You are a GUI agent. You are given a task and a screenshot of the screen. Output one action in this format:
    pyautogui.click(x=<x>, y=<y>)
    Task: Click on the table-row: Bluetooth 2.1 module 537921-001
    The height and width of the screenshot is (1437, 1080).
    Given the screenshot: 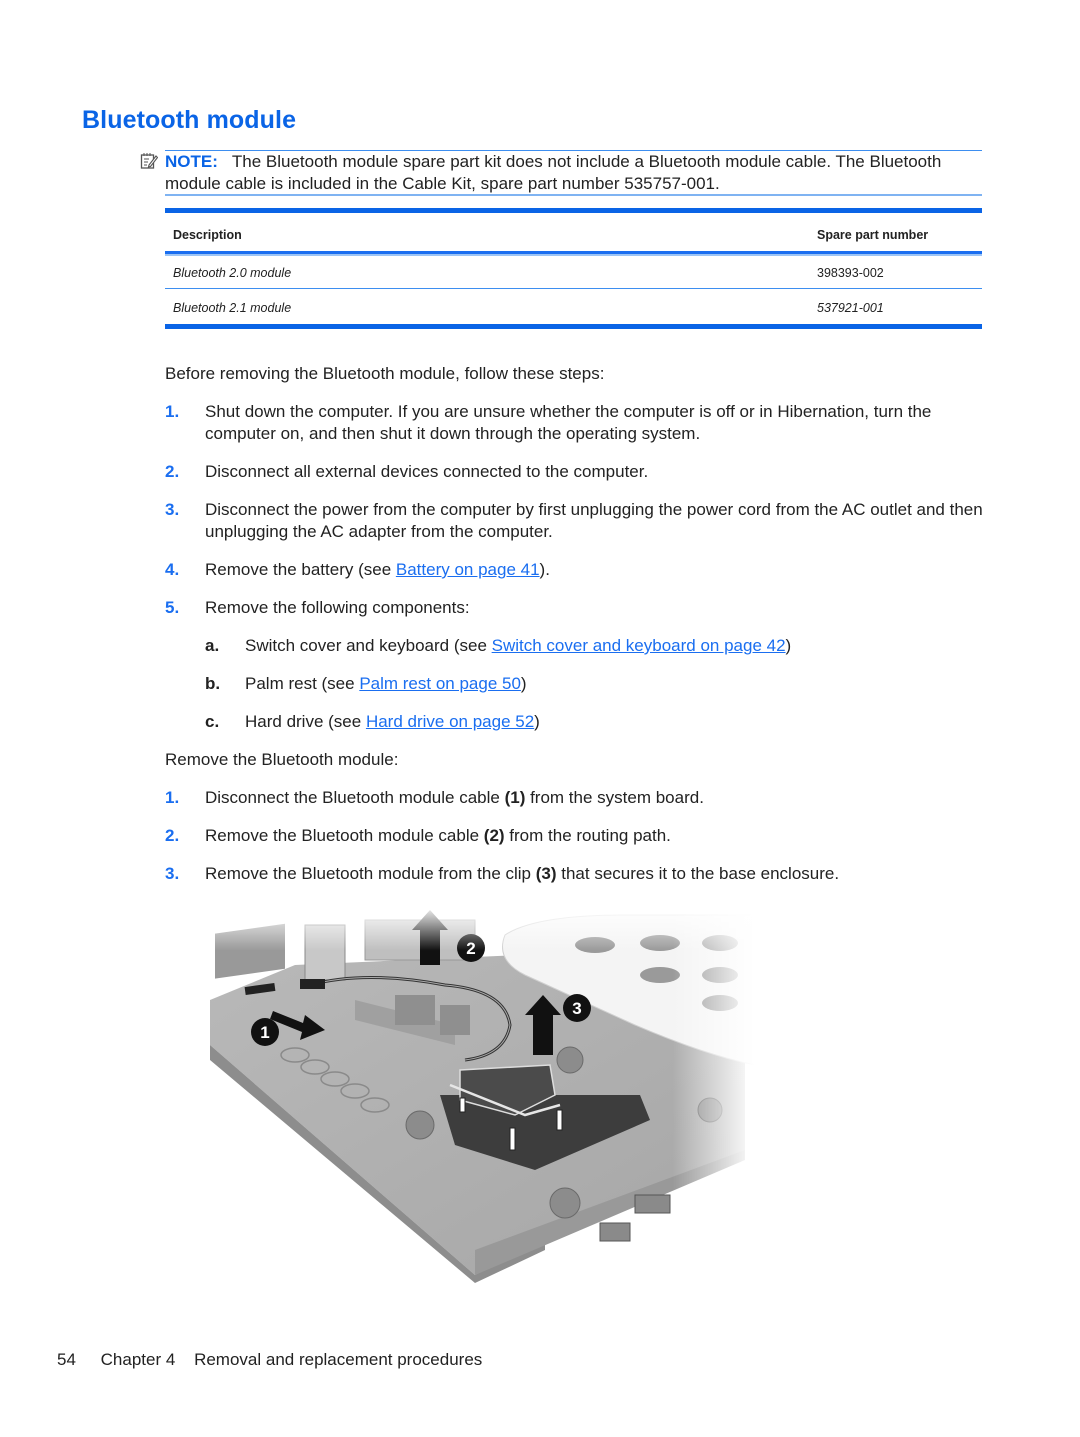 What is the action you would take?
    pyautogui.click(x=573, y=305)
    